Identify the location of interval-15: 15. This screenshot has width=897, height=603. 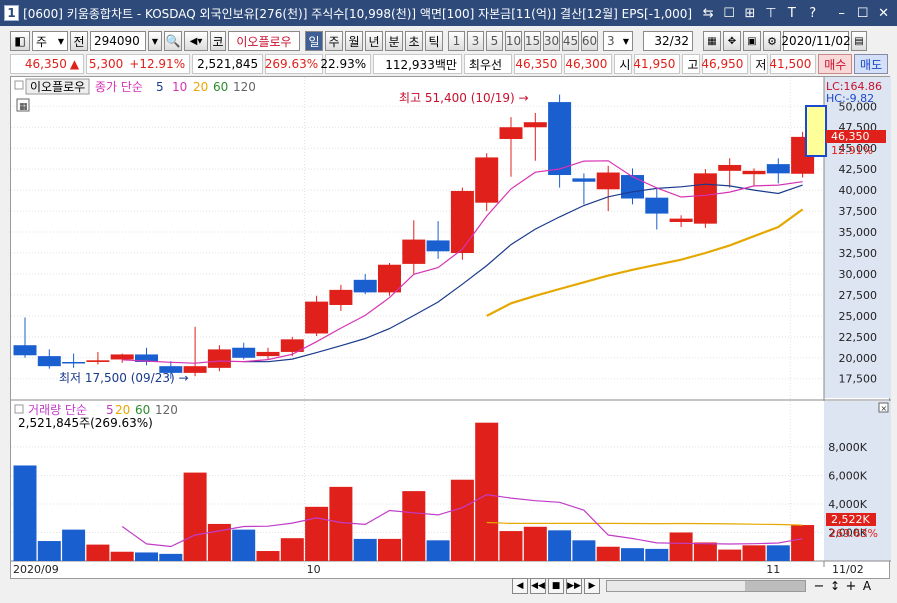
(532, 41).